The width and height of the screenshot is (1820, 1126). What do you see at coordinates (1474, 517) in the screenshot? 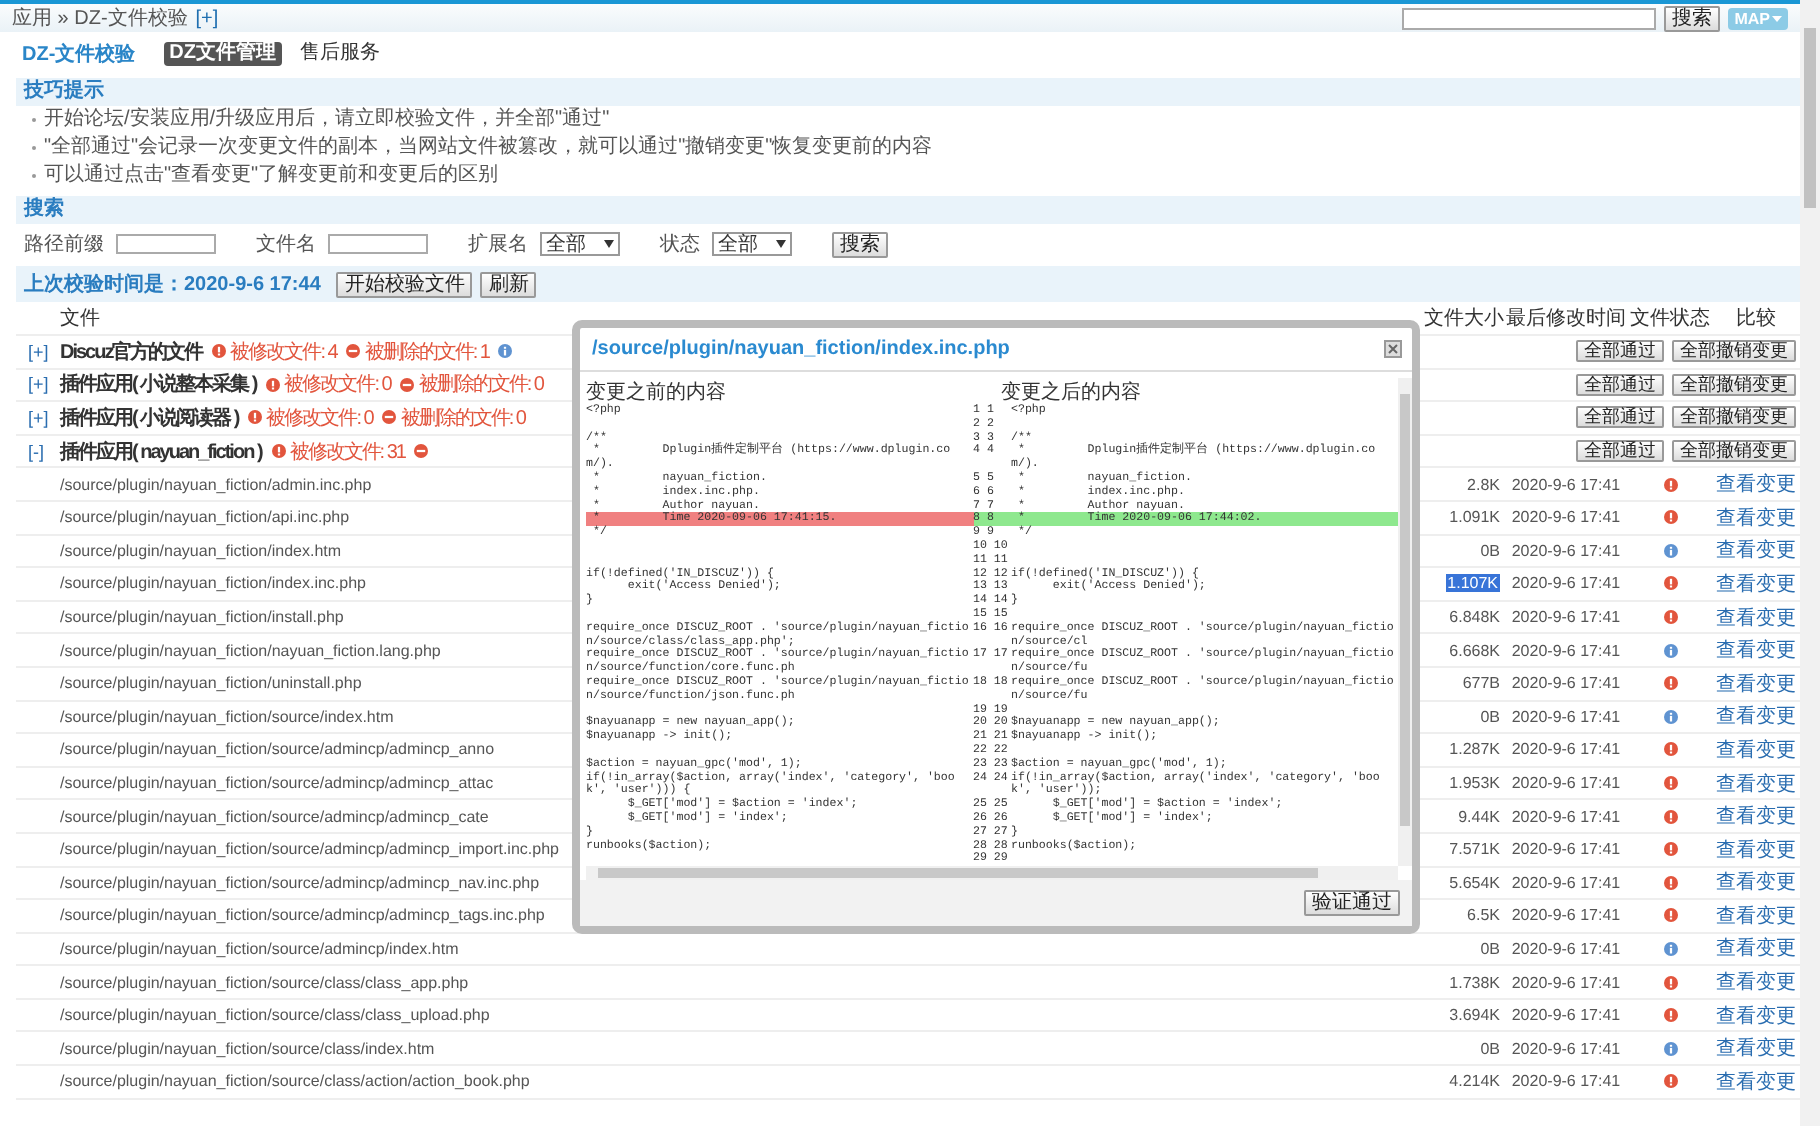
I see `file-size: 1.091K` at bounding box center [1474, 517].